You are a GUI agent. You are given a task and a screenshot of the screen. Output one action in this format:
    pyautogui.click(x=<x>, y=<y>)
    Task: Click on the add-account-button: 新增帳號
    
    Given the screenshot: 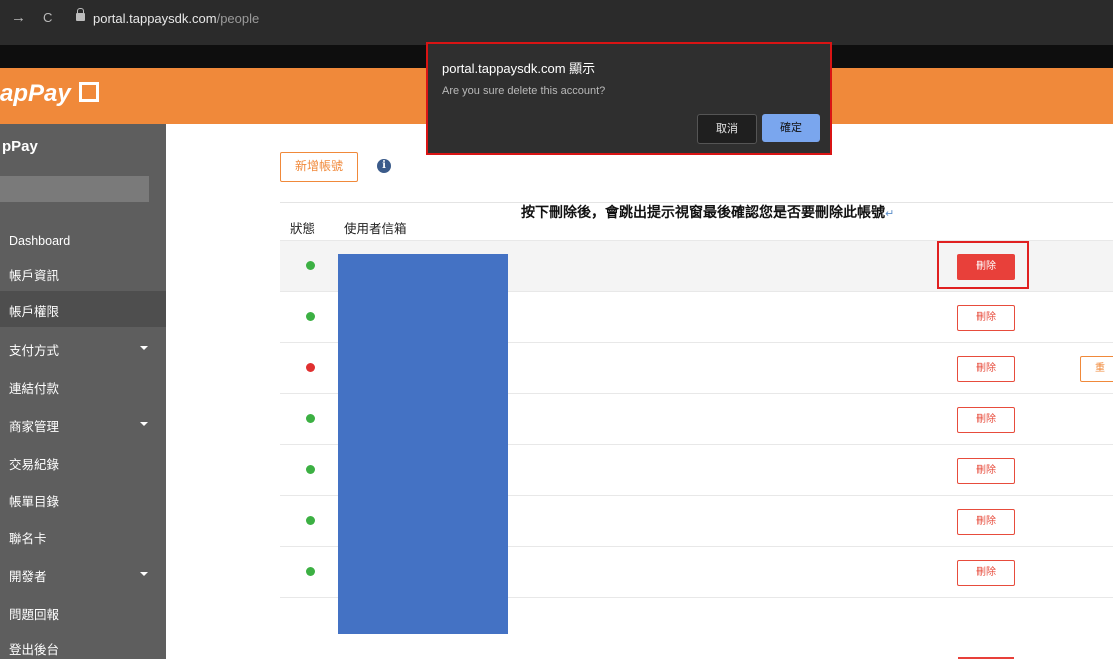 What is the action you would take?
    pyautogui.click(x=319, y=167)
    